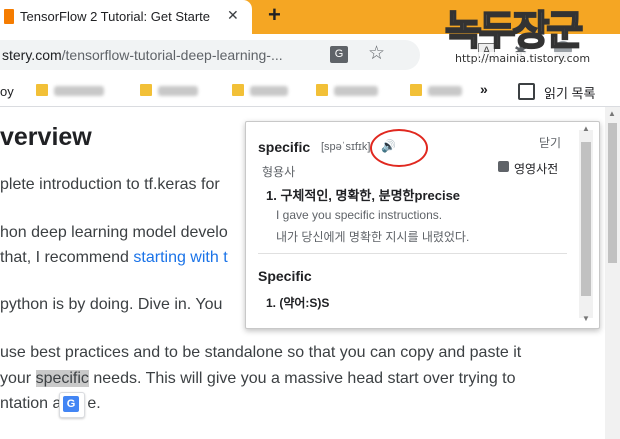 The height and width of the screenshot is (439, 620). I want to click on reading-list-button: 읽기 목록, so click(569, 92).